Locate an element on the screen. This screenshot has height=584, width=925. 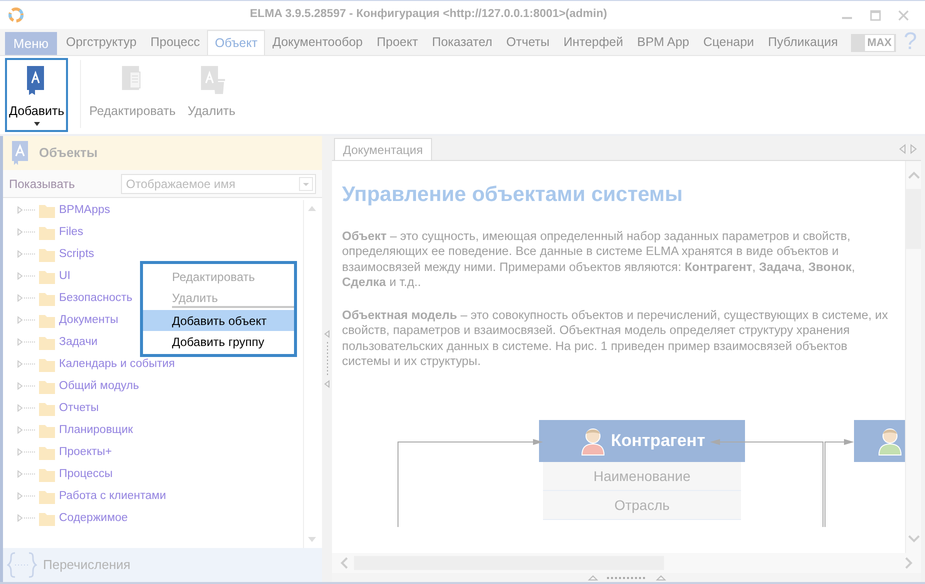
entity-field: Наименование is located at coordinates (642, 476).